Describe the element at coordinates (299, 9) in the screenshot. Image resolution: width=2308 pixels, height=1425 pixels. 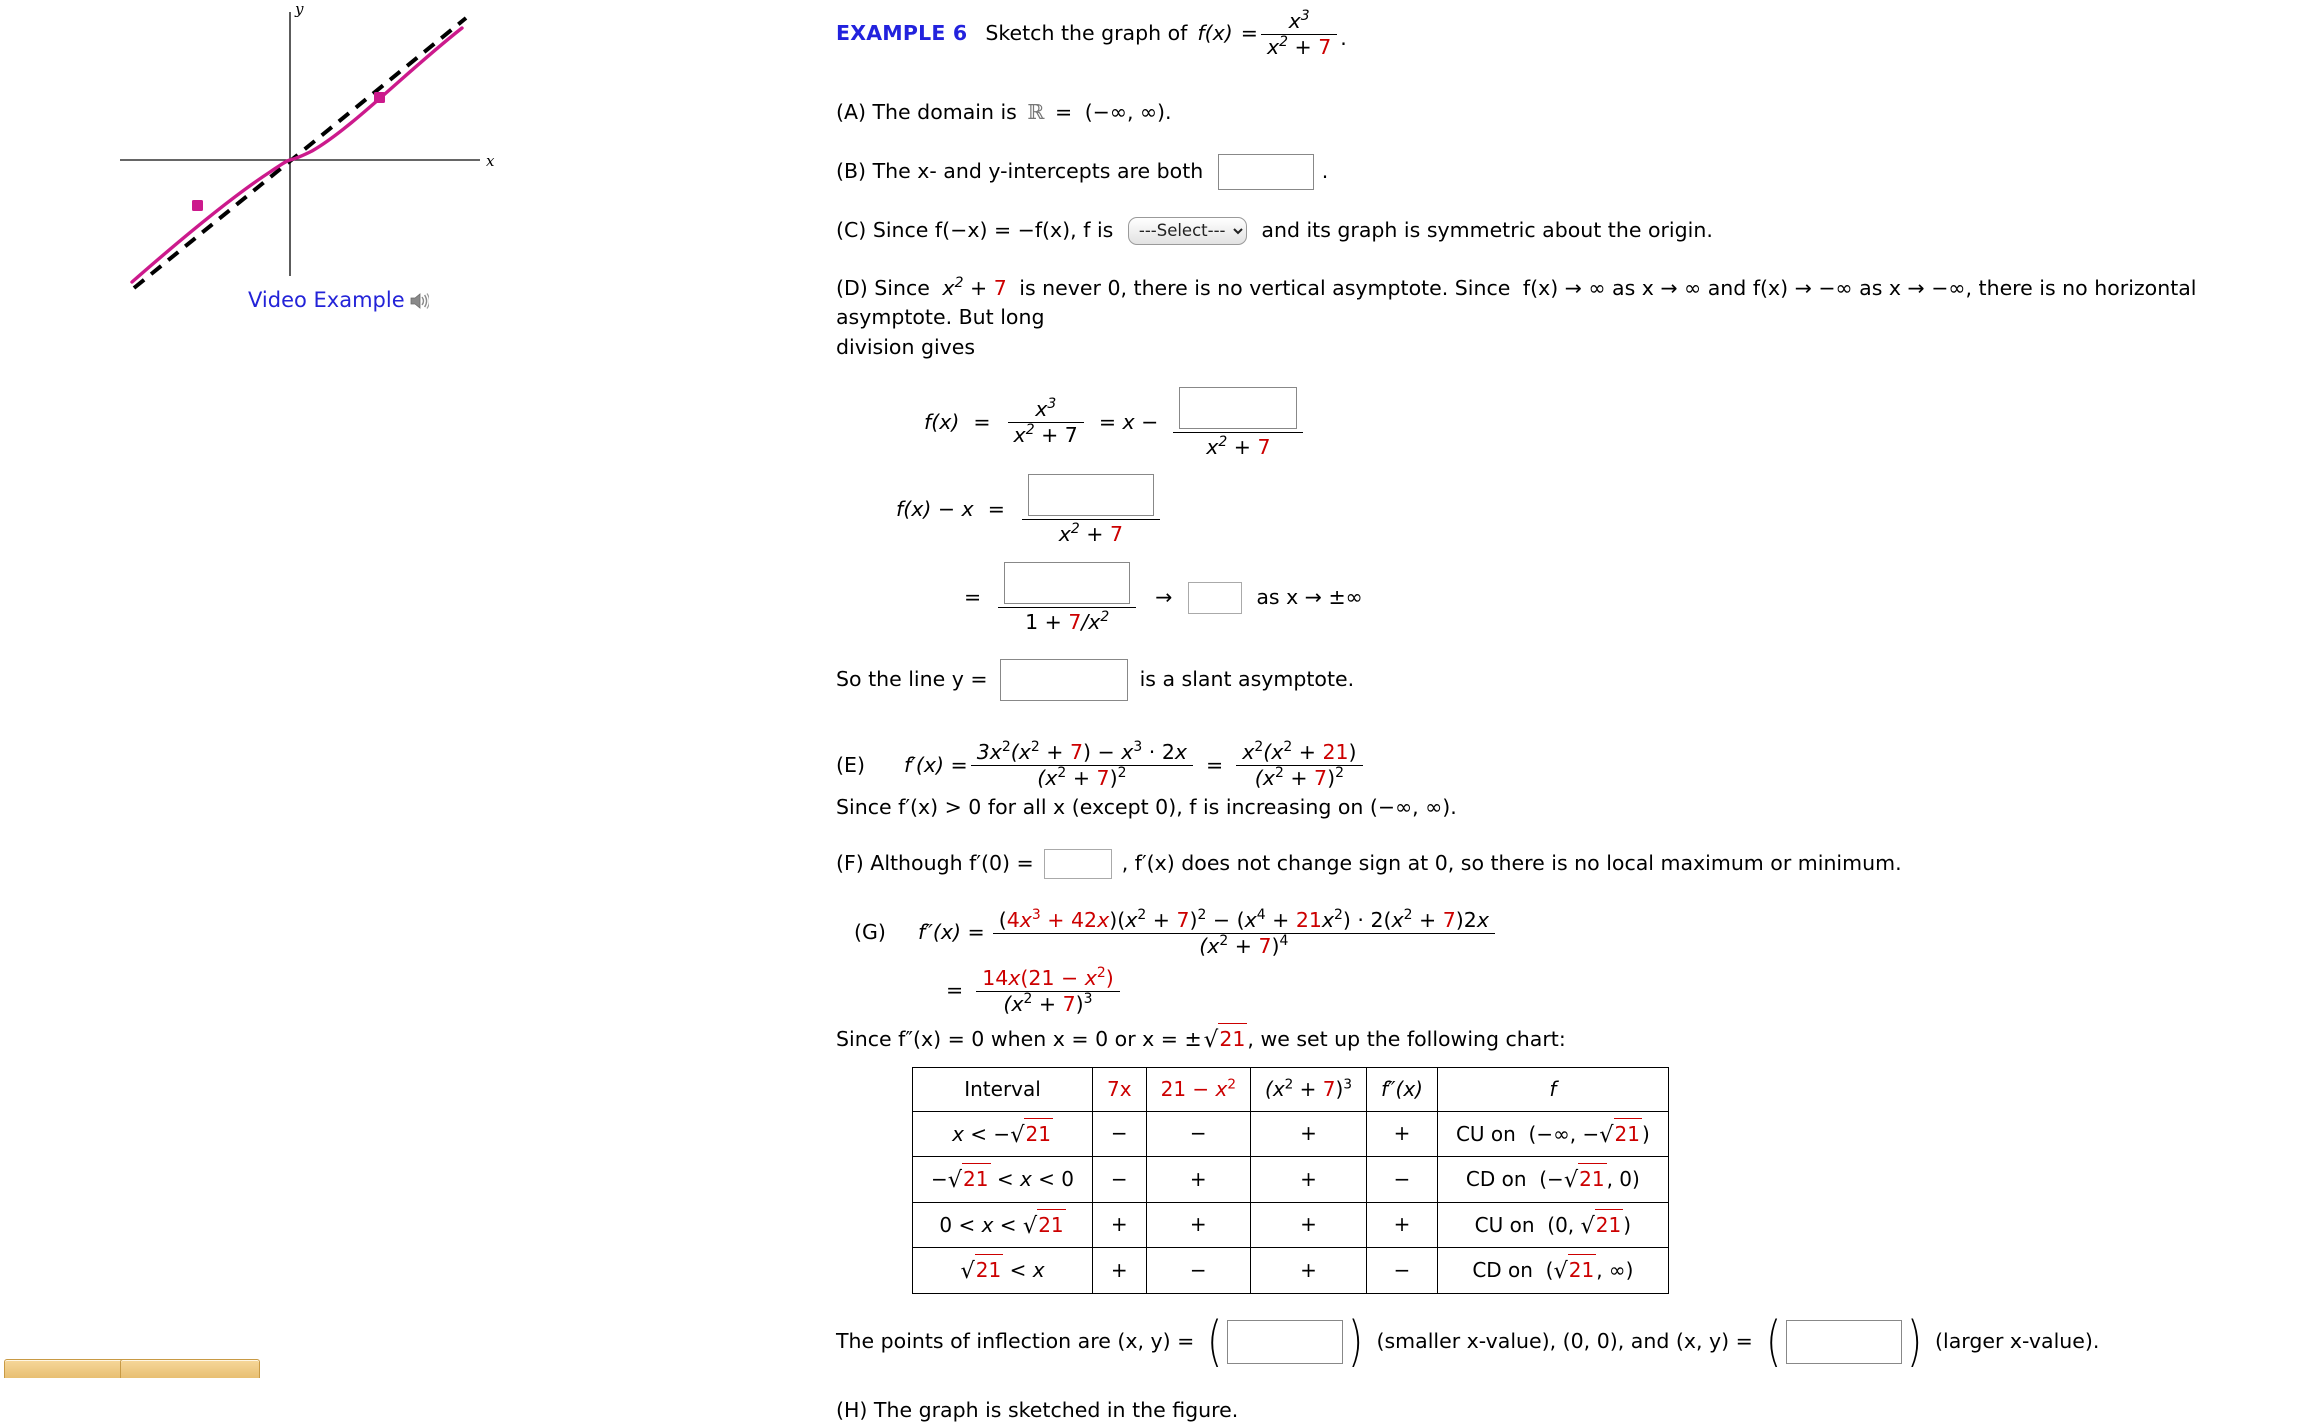
I see `y-axis-label: y` at that location.